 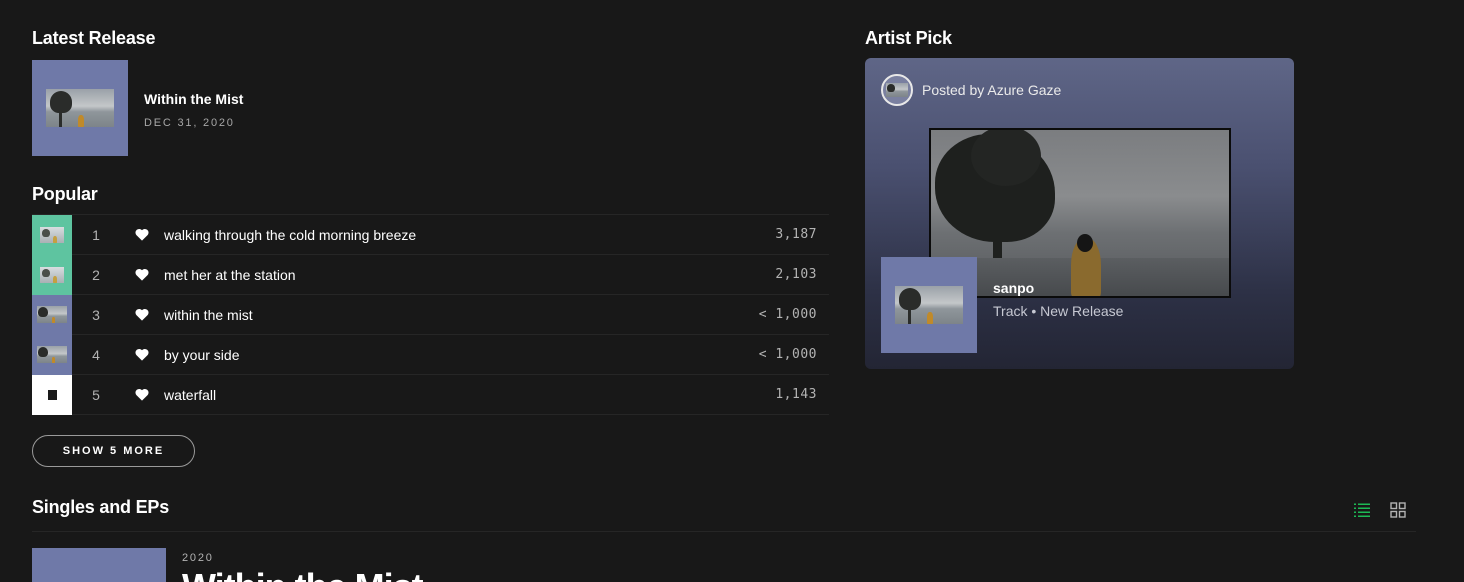 What do you see at coordinates (189, 123) in the screenshot?
I see `latest-release-date: DEC 31, 2020` at bounding box center [189, 123].